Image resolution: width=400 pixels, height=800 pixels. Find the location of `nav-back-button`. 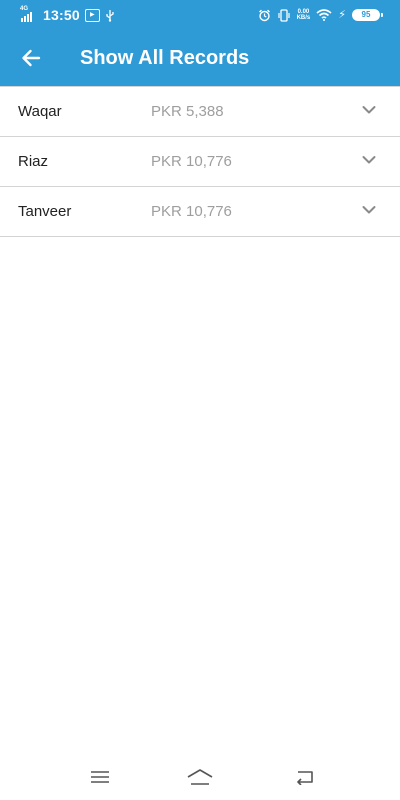

nav-back-button is located at coordinates (305, 777).